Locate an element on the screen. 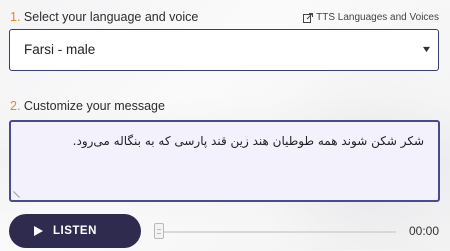 The width and height of the screenshot is (450, 251). listen-button: LISTEN is located at coordinates (75, 231).